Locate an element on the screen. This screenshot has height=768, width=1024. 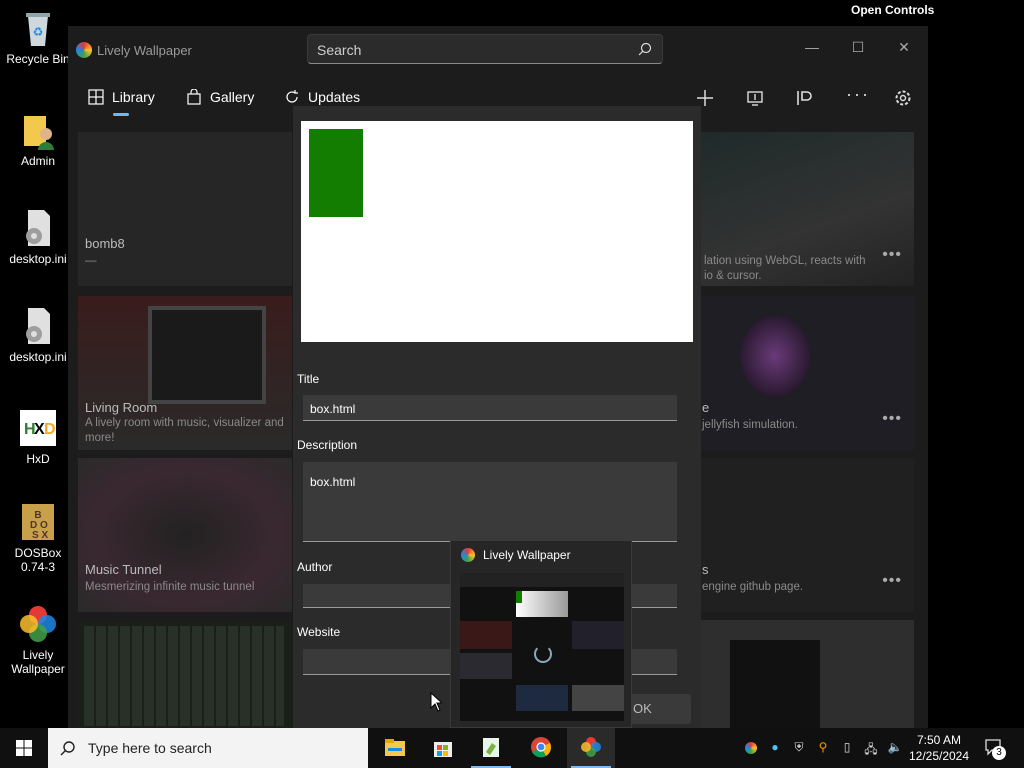
card-description: — is located at coordinates (91, 261).